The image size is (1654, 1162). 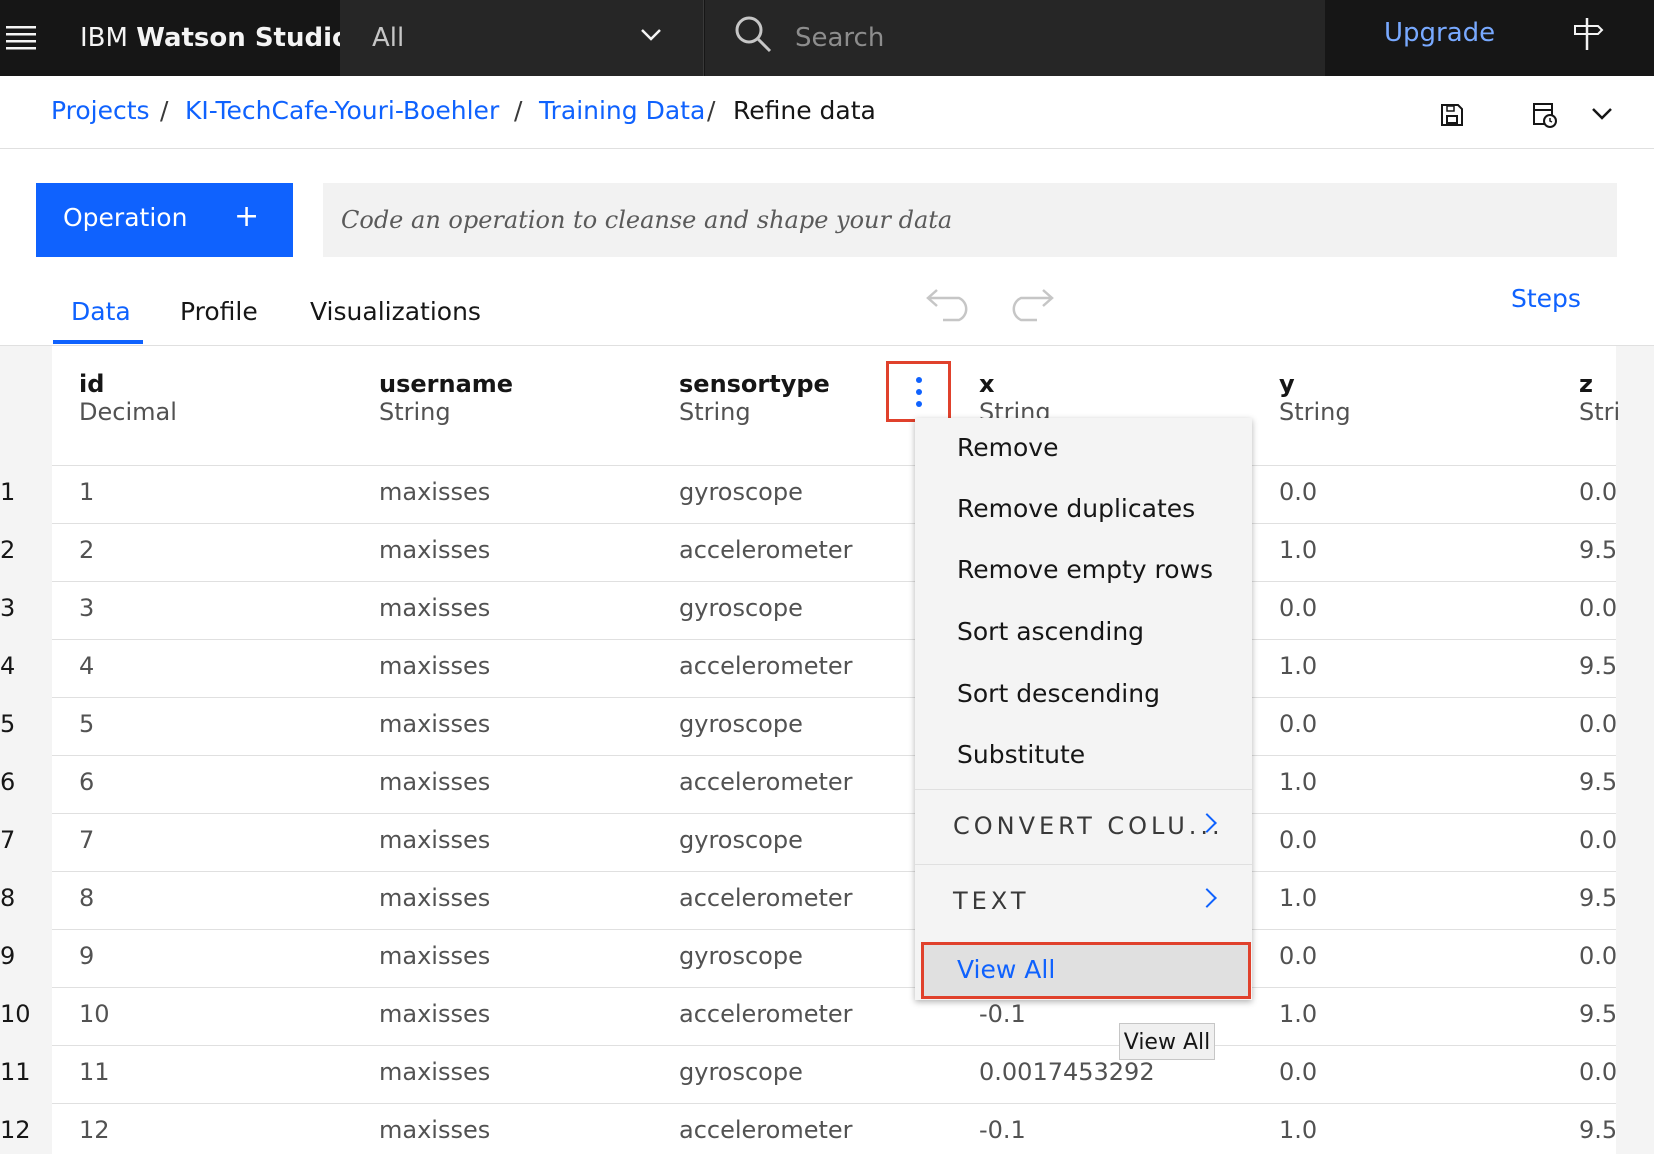 I want to click on brand-prefix: IBM, so click(x=104, y=38).